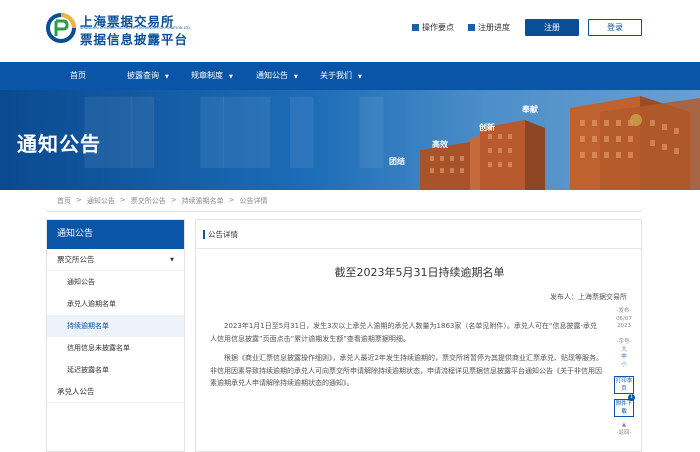  What do you see at coordinates (418, 234) in the screenshot?
I see `section-label: 公告详情` at bounding box center [418, 234].